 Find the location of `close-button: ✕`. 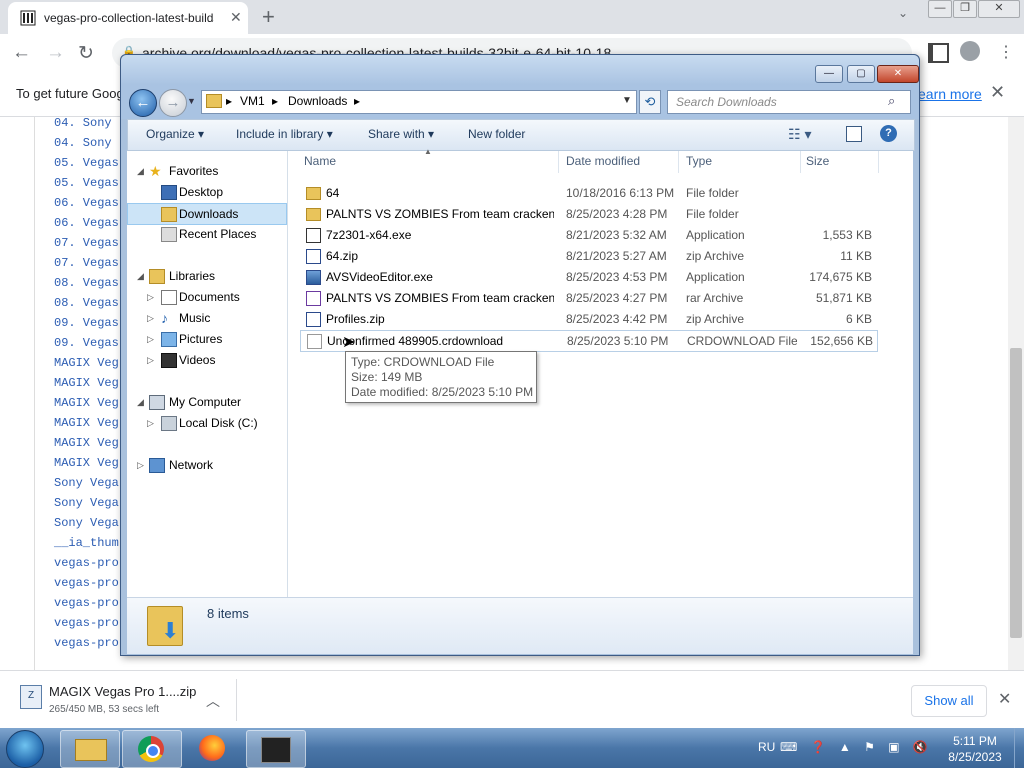

close-button: ✕ is located at coordinates (898, 74).